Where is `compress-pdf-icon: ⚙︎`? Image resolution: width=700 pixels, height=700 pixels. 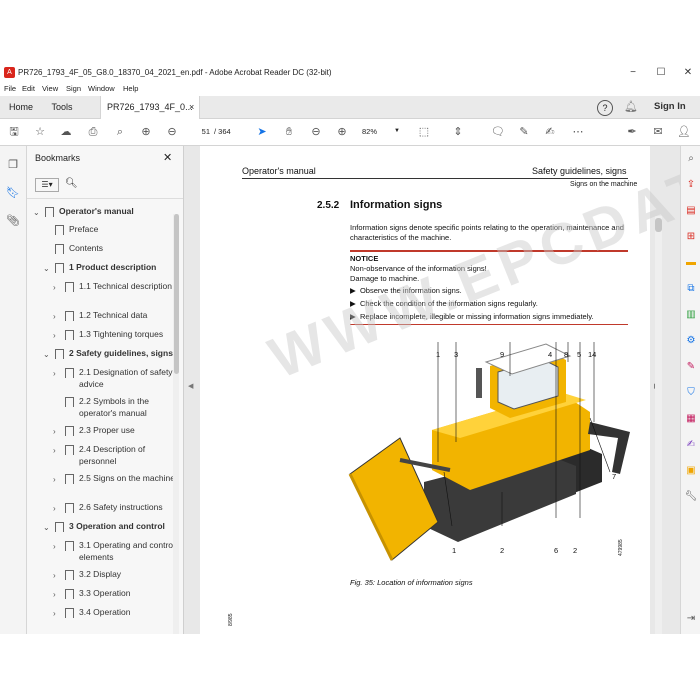
compress-pdf-icon: ⚙︎ is located at coordinates (691, 341).